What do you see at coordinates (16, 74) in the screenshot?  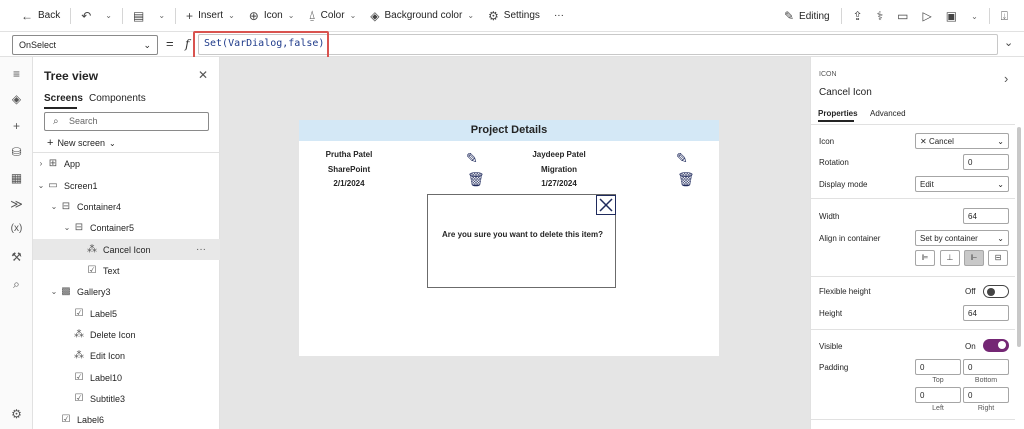 I see `hamburger-icon: ≡` at bounding box center [16, 74].